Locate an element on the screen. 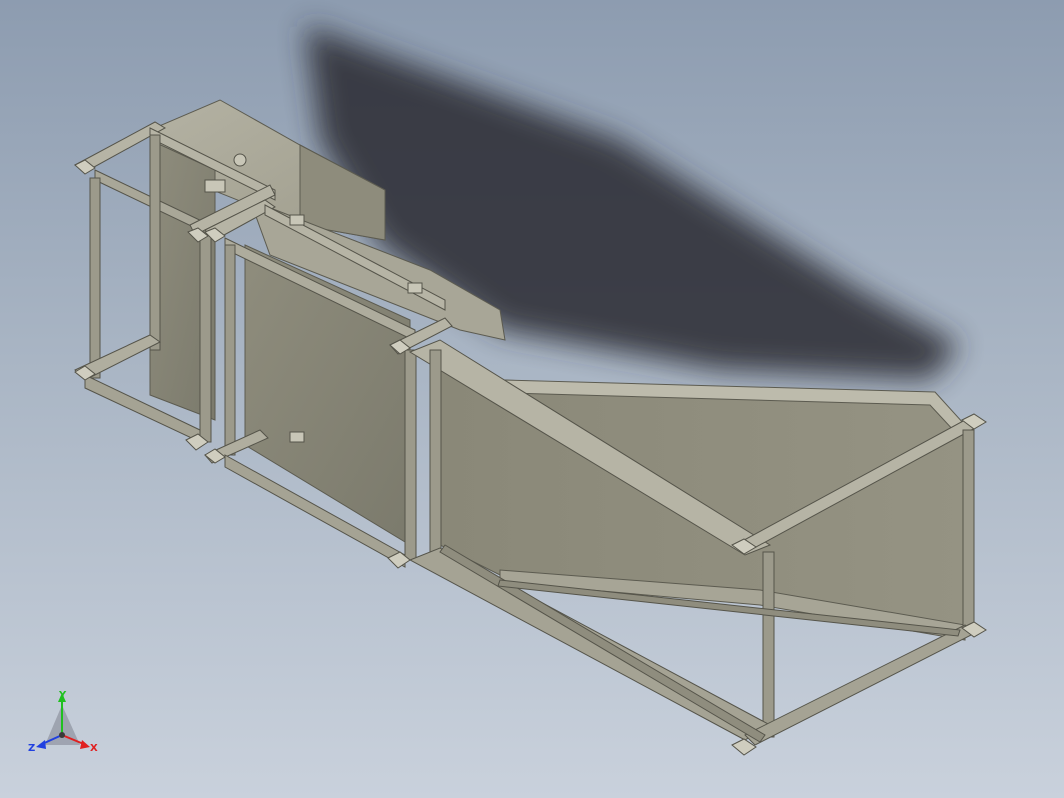 Image resolution: width=1064 pixels, height=798 pixels. triad-y-label: Y is located at coordinates (62, 695).